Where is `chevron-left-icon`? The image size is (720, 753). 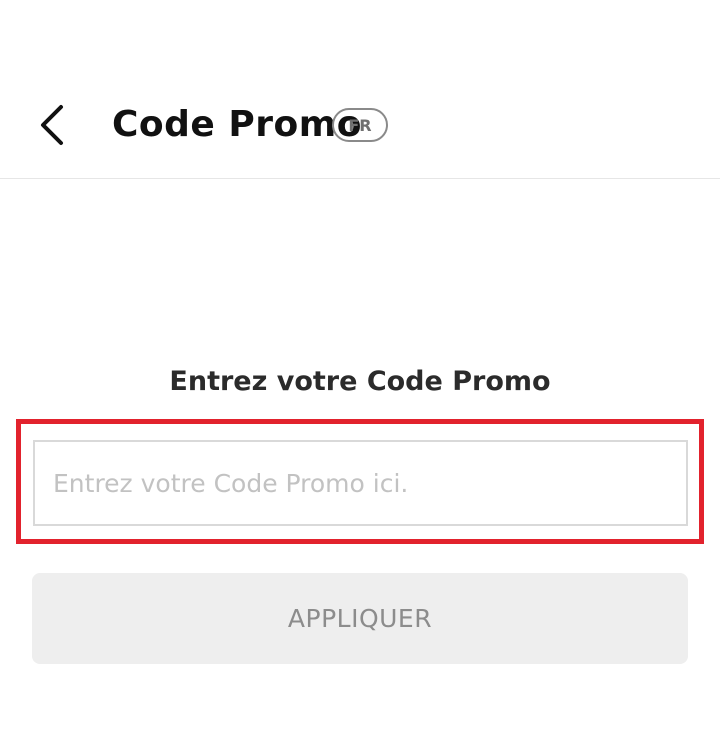 chevron-left-icon is located at coordinates (52, 125).